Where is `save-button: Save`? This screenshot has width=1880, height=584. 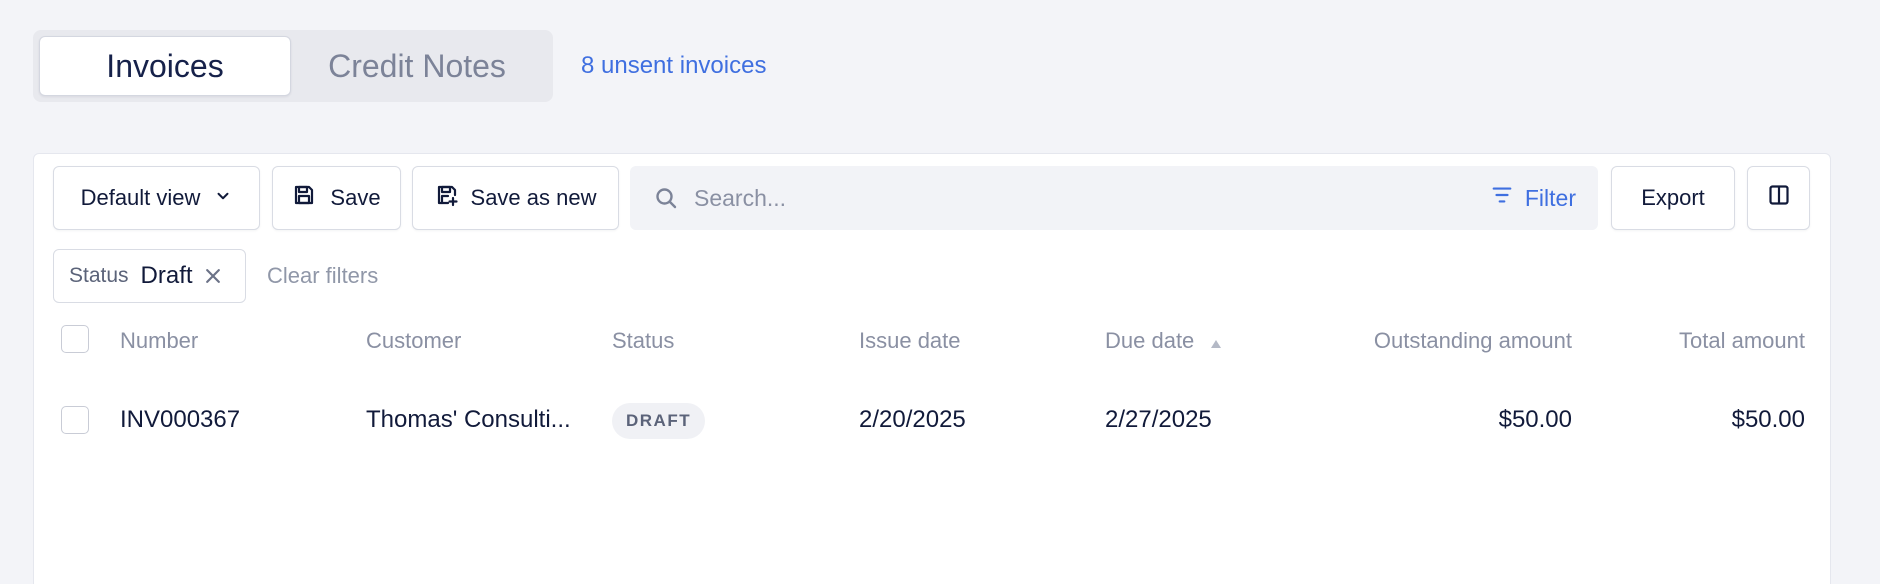
save-button: Save is located at coordinates (336, 198).